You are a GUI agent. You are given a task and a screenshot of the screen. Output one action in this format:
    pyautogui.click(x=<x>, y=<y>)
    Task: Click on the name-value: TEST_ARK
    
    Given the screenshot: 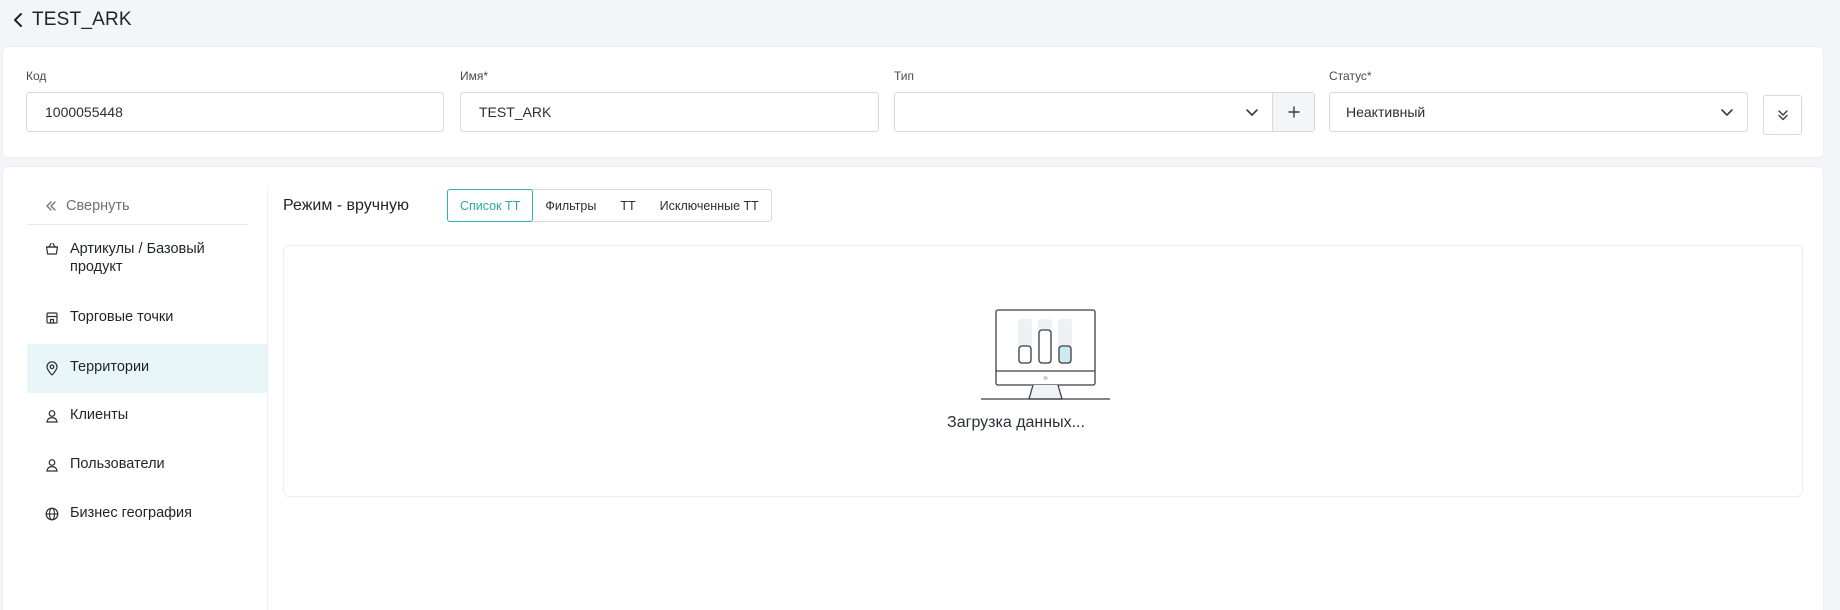 What is the action you would take?
    pyautogui.click(x=515, y=112)
    